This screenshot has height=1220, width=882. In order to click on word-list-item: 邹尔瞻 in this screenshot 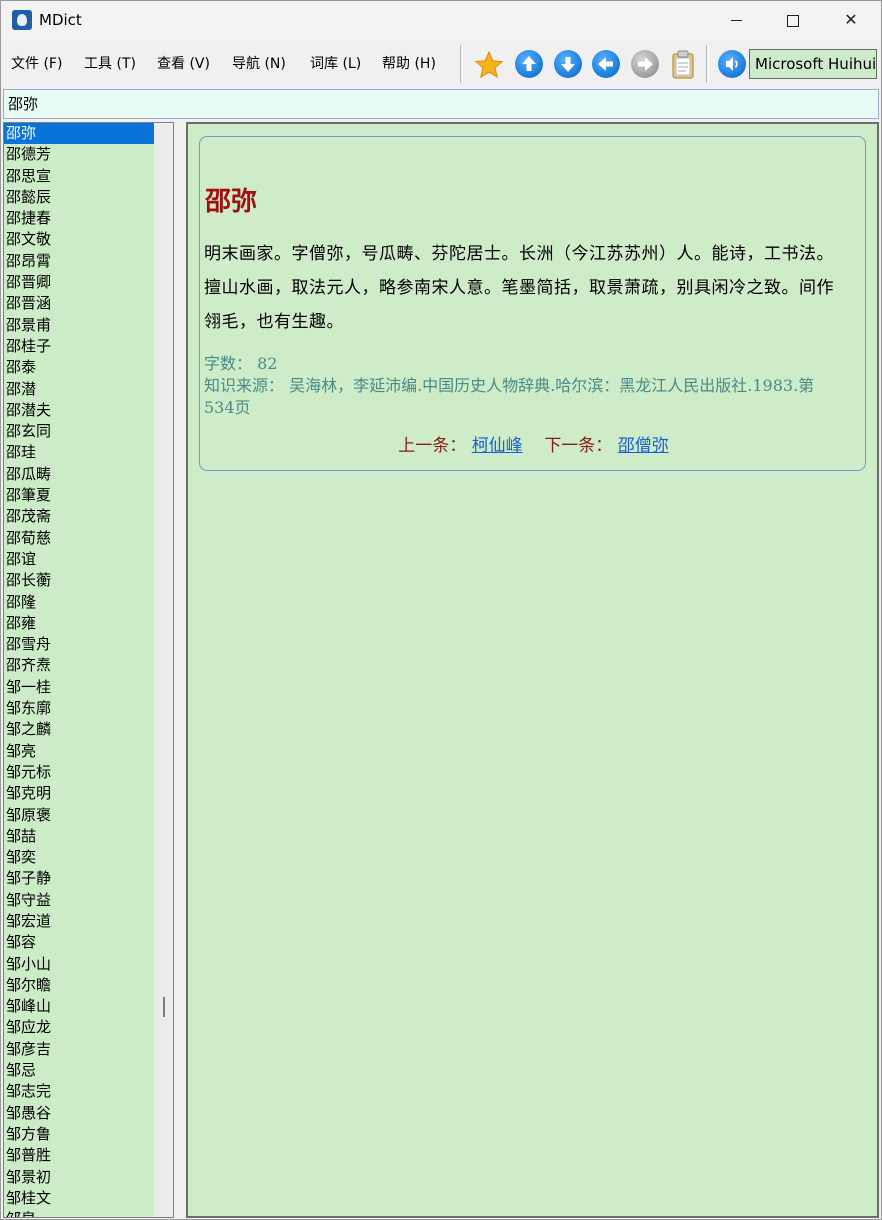, I will do `click(79, 985)`.